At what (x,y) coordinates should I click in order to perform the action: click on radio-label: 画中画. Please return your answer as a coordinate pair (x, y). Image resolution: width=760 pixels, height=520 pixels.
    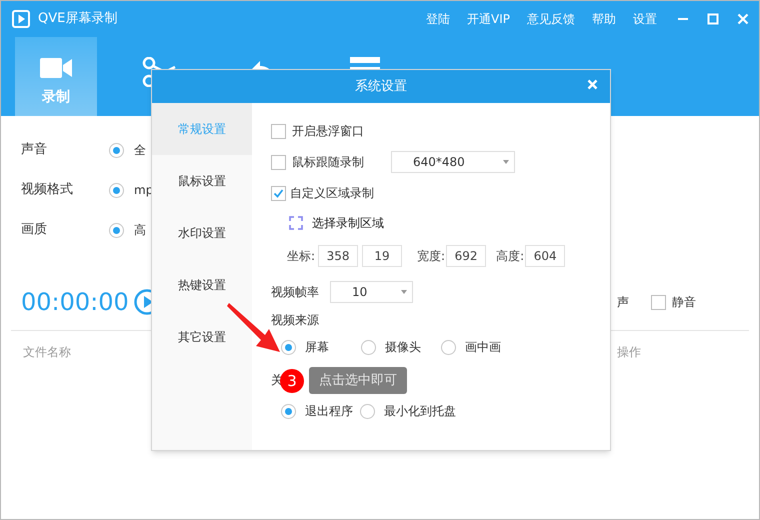
    Looking at the image, I should click on (483, 347).